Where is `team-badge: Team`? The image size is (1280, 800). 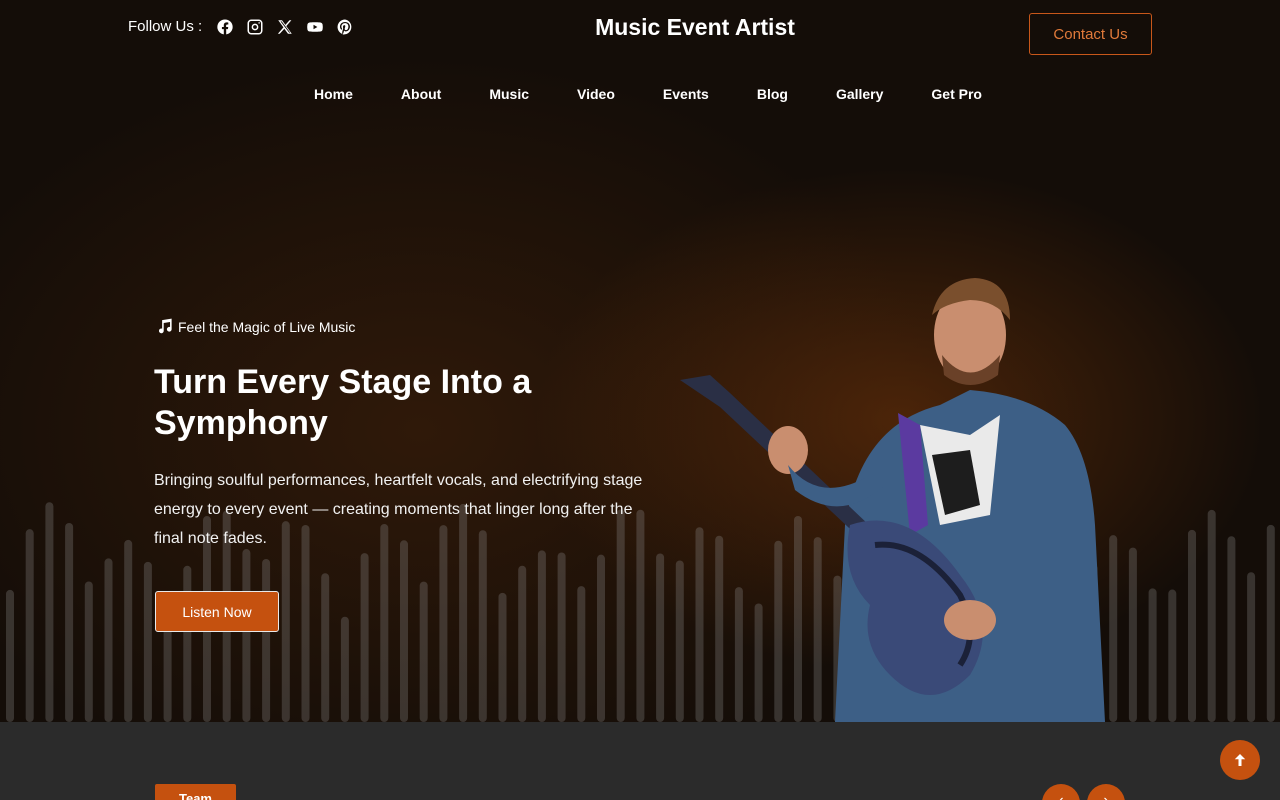 team-badge: Team is located at coordinates (195, 792).